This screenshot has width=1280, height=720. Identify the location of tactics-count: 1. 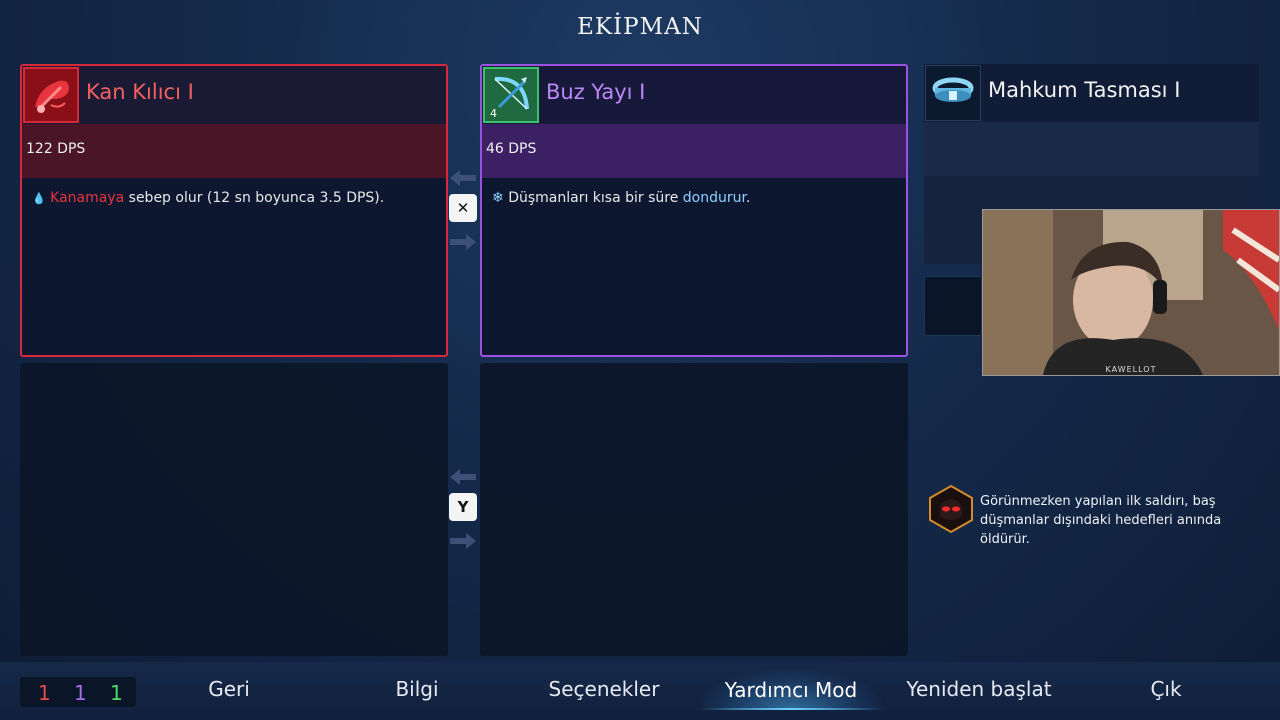
(80, 693).